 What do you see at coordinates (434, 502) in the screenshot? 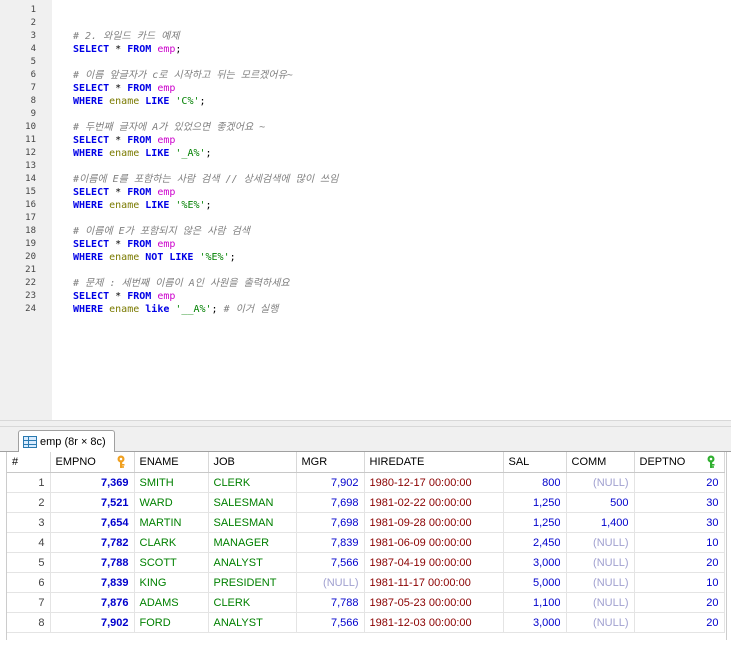
I see `cell-hiredate: 1981-02-22 00:00:00` at bounding box center [434, 502].